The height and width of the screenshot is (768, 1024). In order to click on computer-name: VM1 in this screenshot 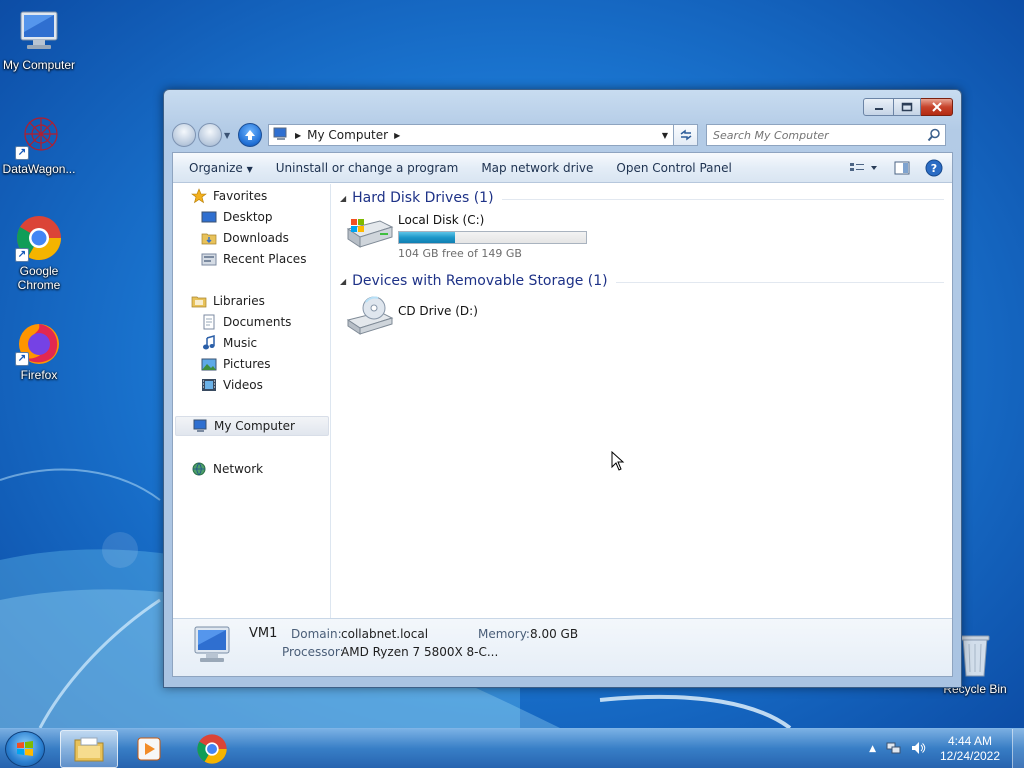, I will do `click(263, 633)`.